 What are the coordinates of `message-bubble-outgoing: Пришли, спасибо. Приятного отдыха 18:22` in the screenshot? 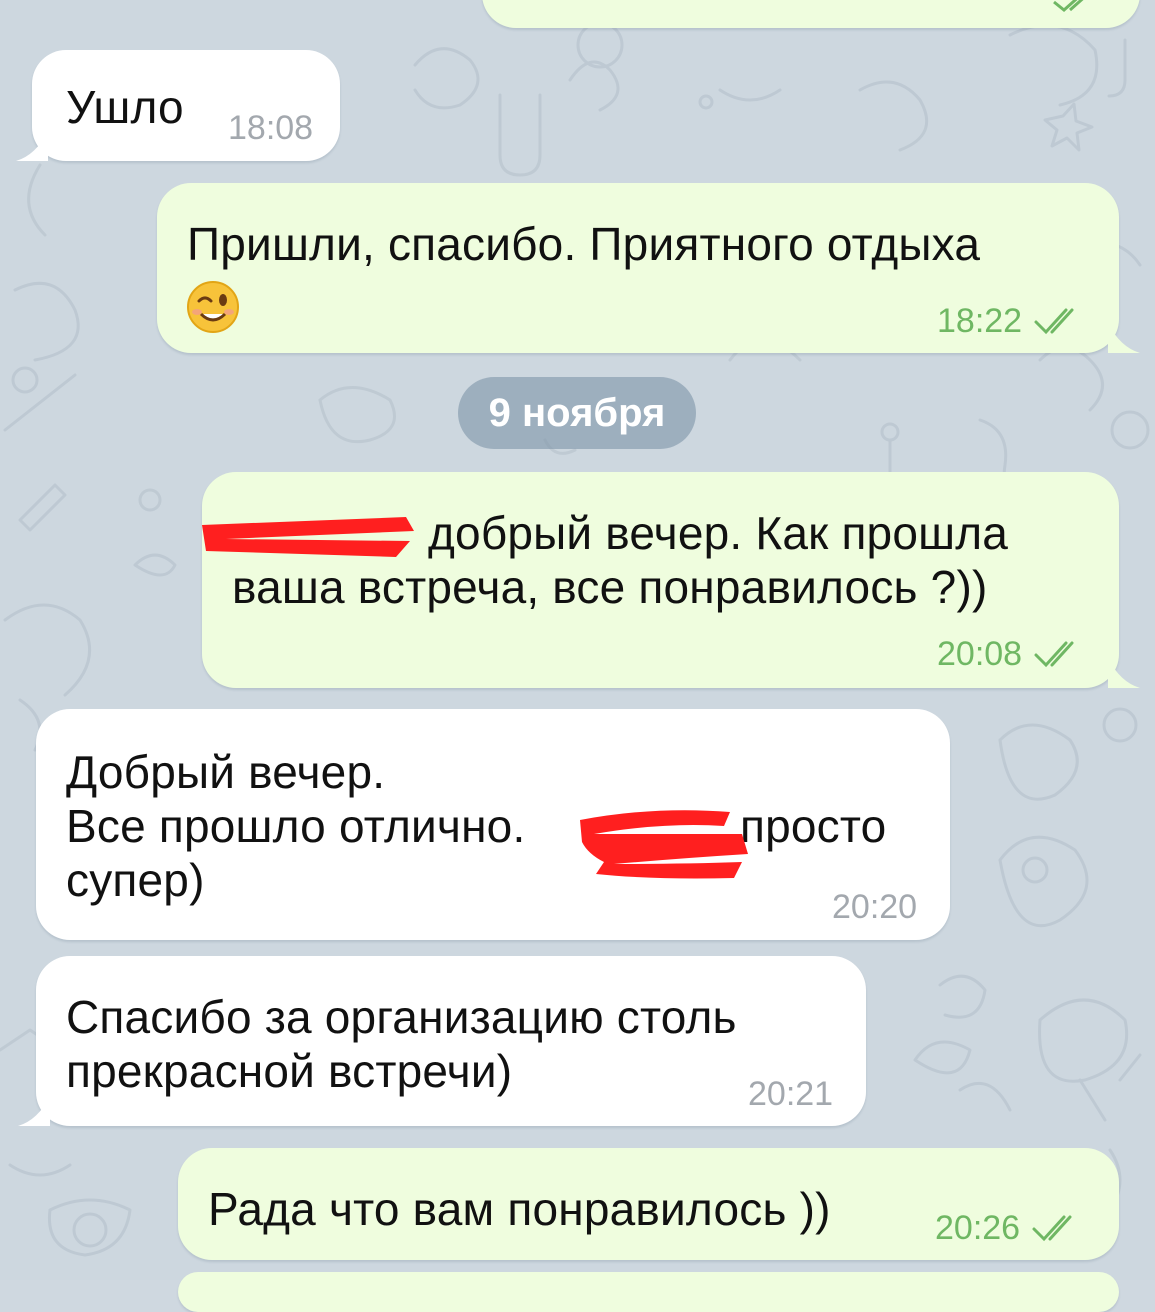 It's located at (638, 268).